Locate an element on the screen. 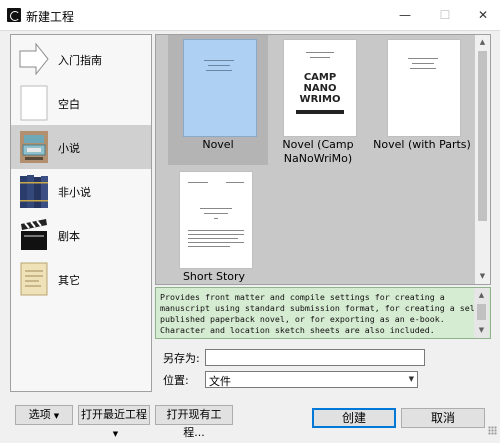 The image size is (500, 443). cancel-button: 取消 is located at coordinates (443, 418).